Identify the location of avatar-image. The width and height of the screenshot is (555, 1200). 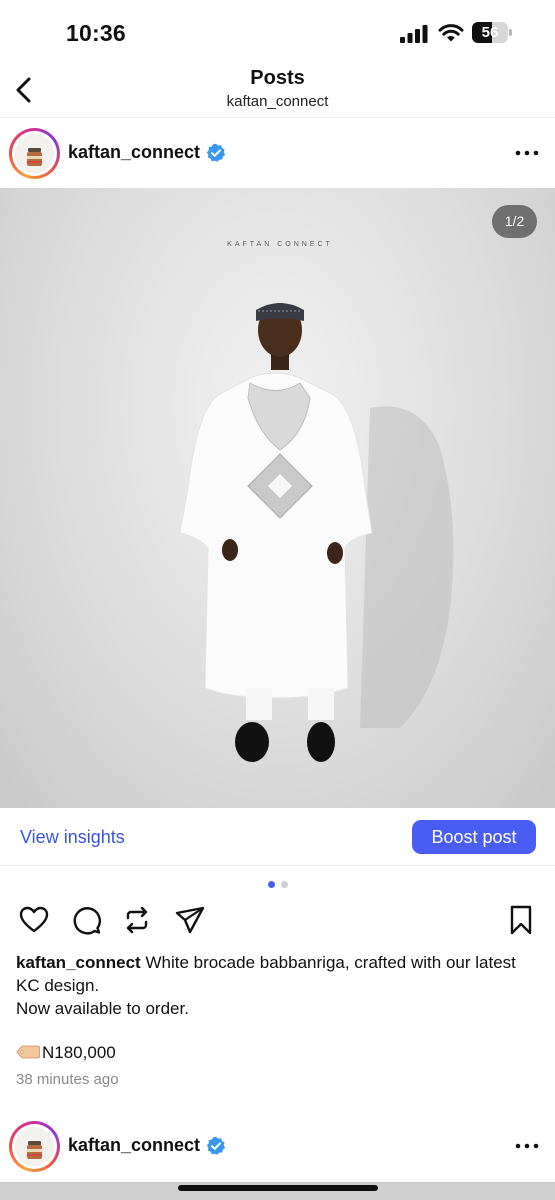
(34, 153).